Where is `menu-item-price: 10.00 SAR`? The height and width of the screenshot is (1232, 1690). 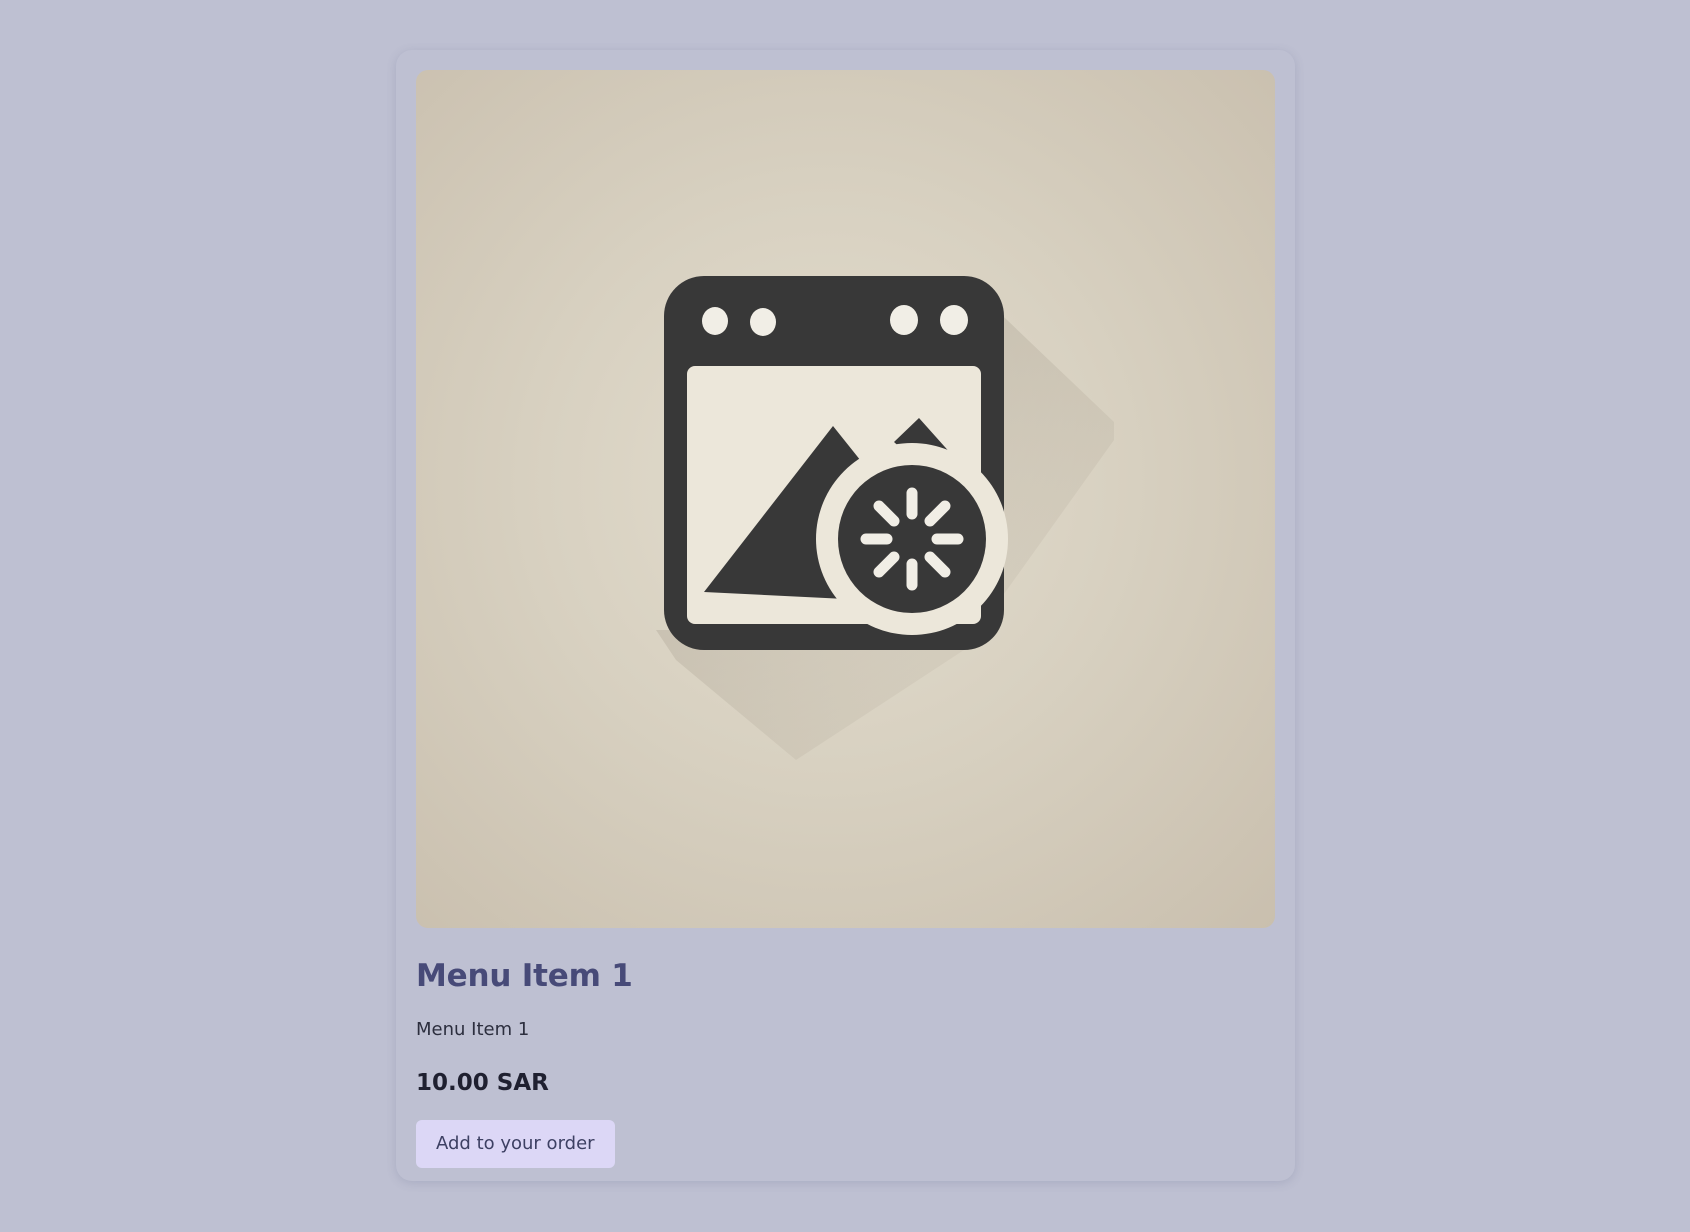
menu-item-price: 10.00 SAR is located at coordinates (482, 1083).